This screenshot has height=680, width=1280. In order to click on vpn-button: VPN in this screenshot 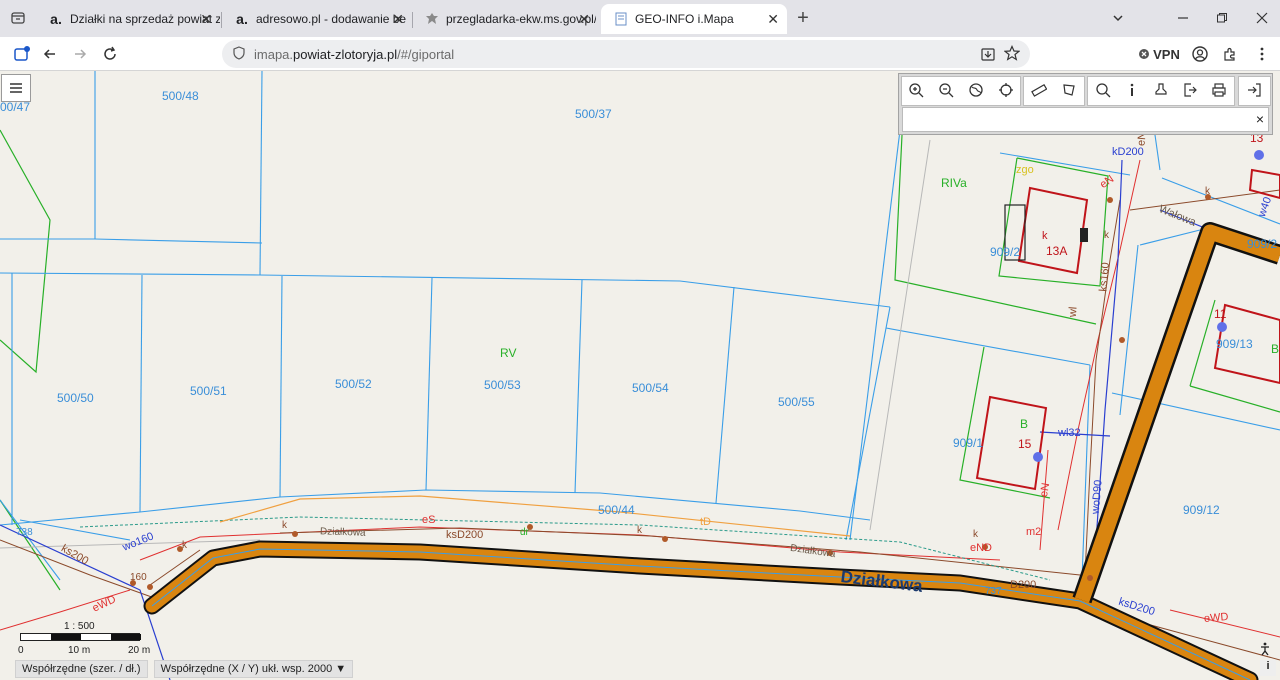, I will do `click(1159, 54)`.